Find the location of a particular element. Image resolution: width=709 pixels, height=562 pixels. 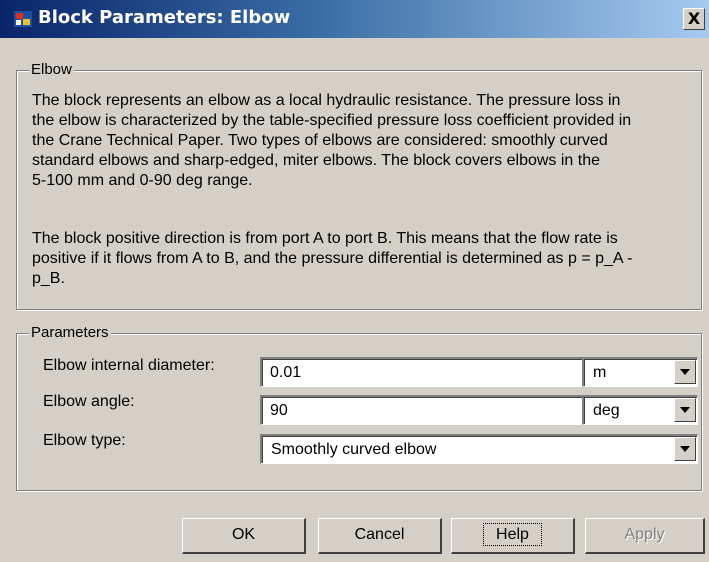

apply-button-label: Apply is located at coordinates (644, 534).